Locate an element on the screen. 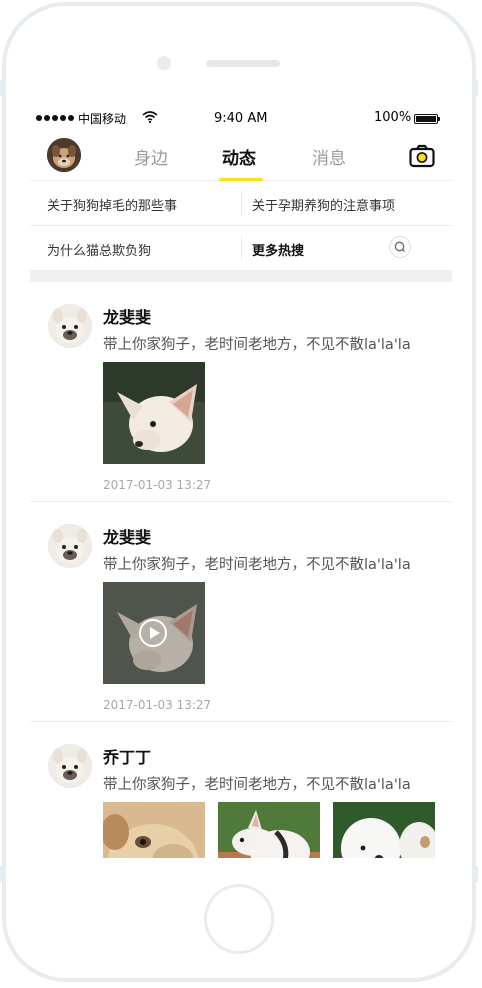 The image size is (482, 988). tab-messages: 消息 is located at coordinates (329, 156).